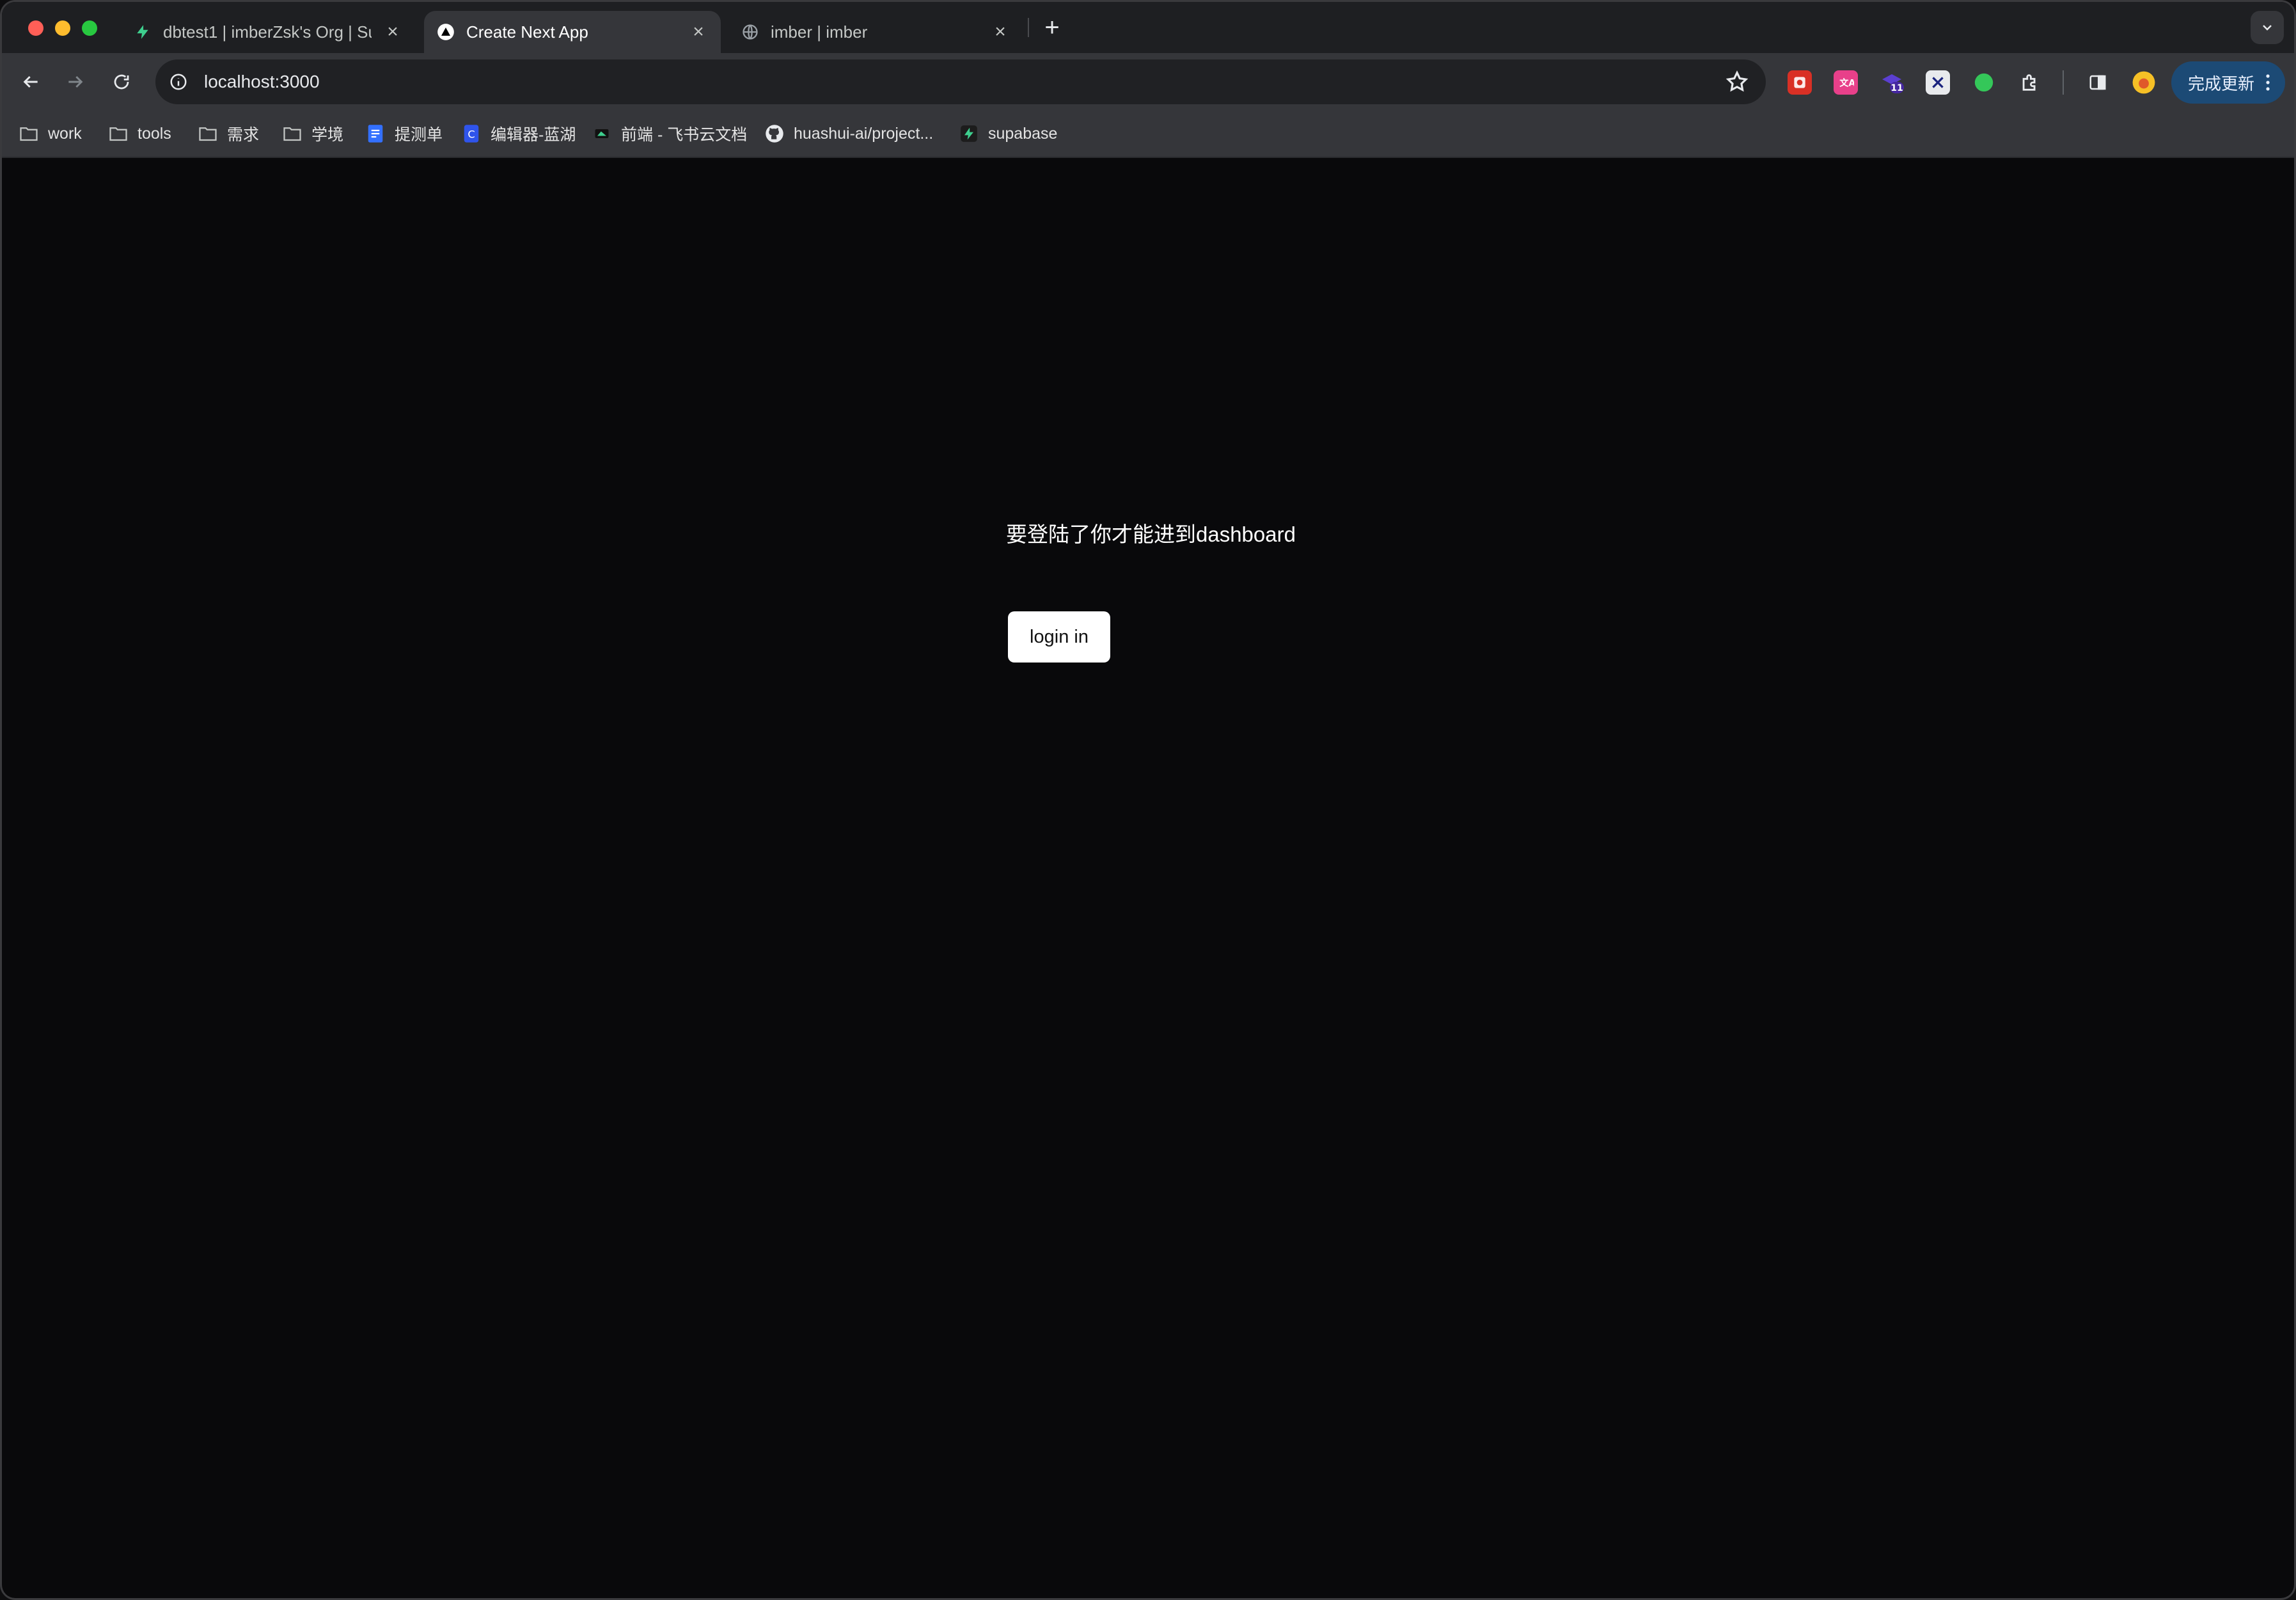 This screenshot has width=2296, height=1600. What do you see at coordinates (2098, 82) in the screenshot?
I see `side-panel-icon` at bounding box center [2098, 82].